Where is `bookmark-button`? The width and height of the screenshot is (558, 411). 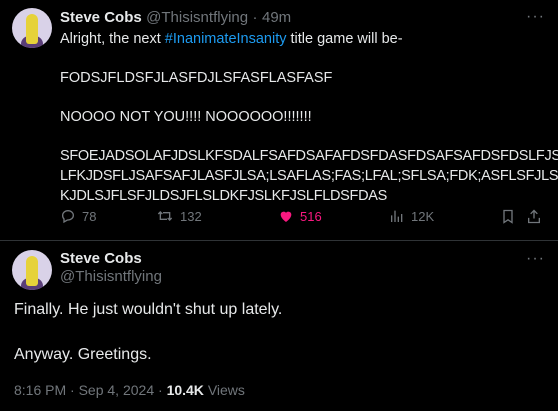
bookmark-button is located at coordinates (508, 216).